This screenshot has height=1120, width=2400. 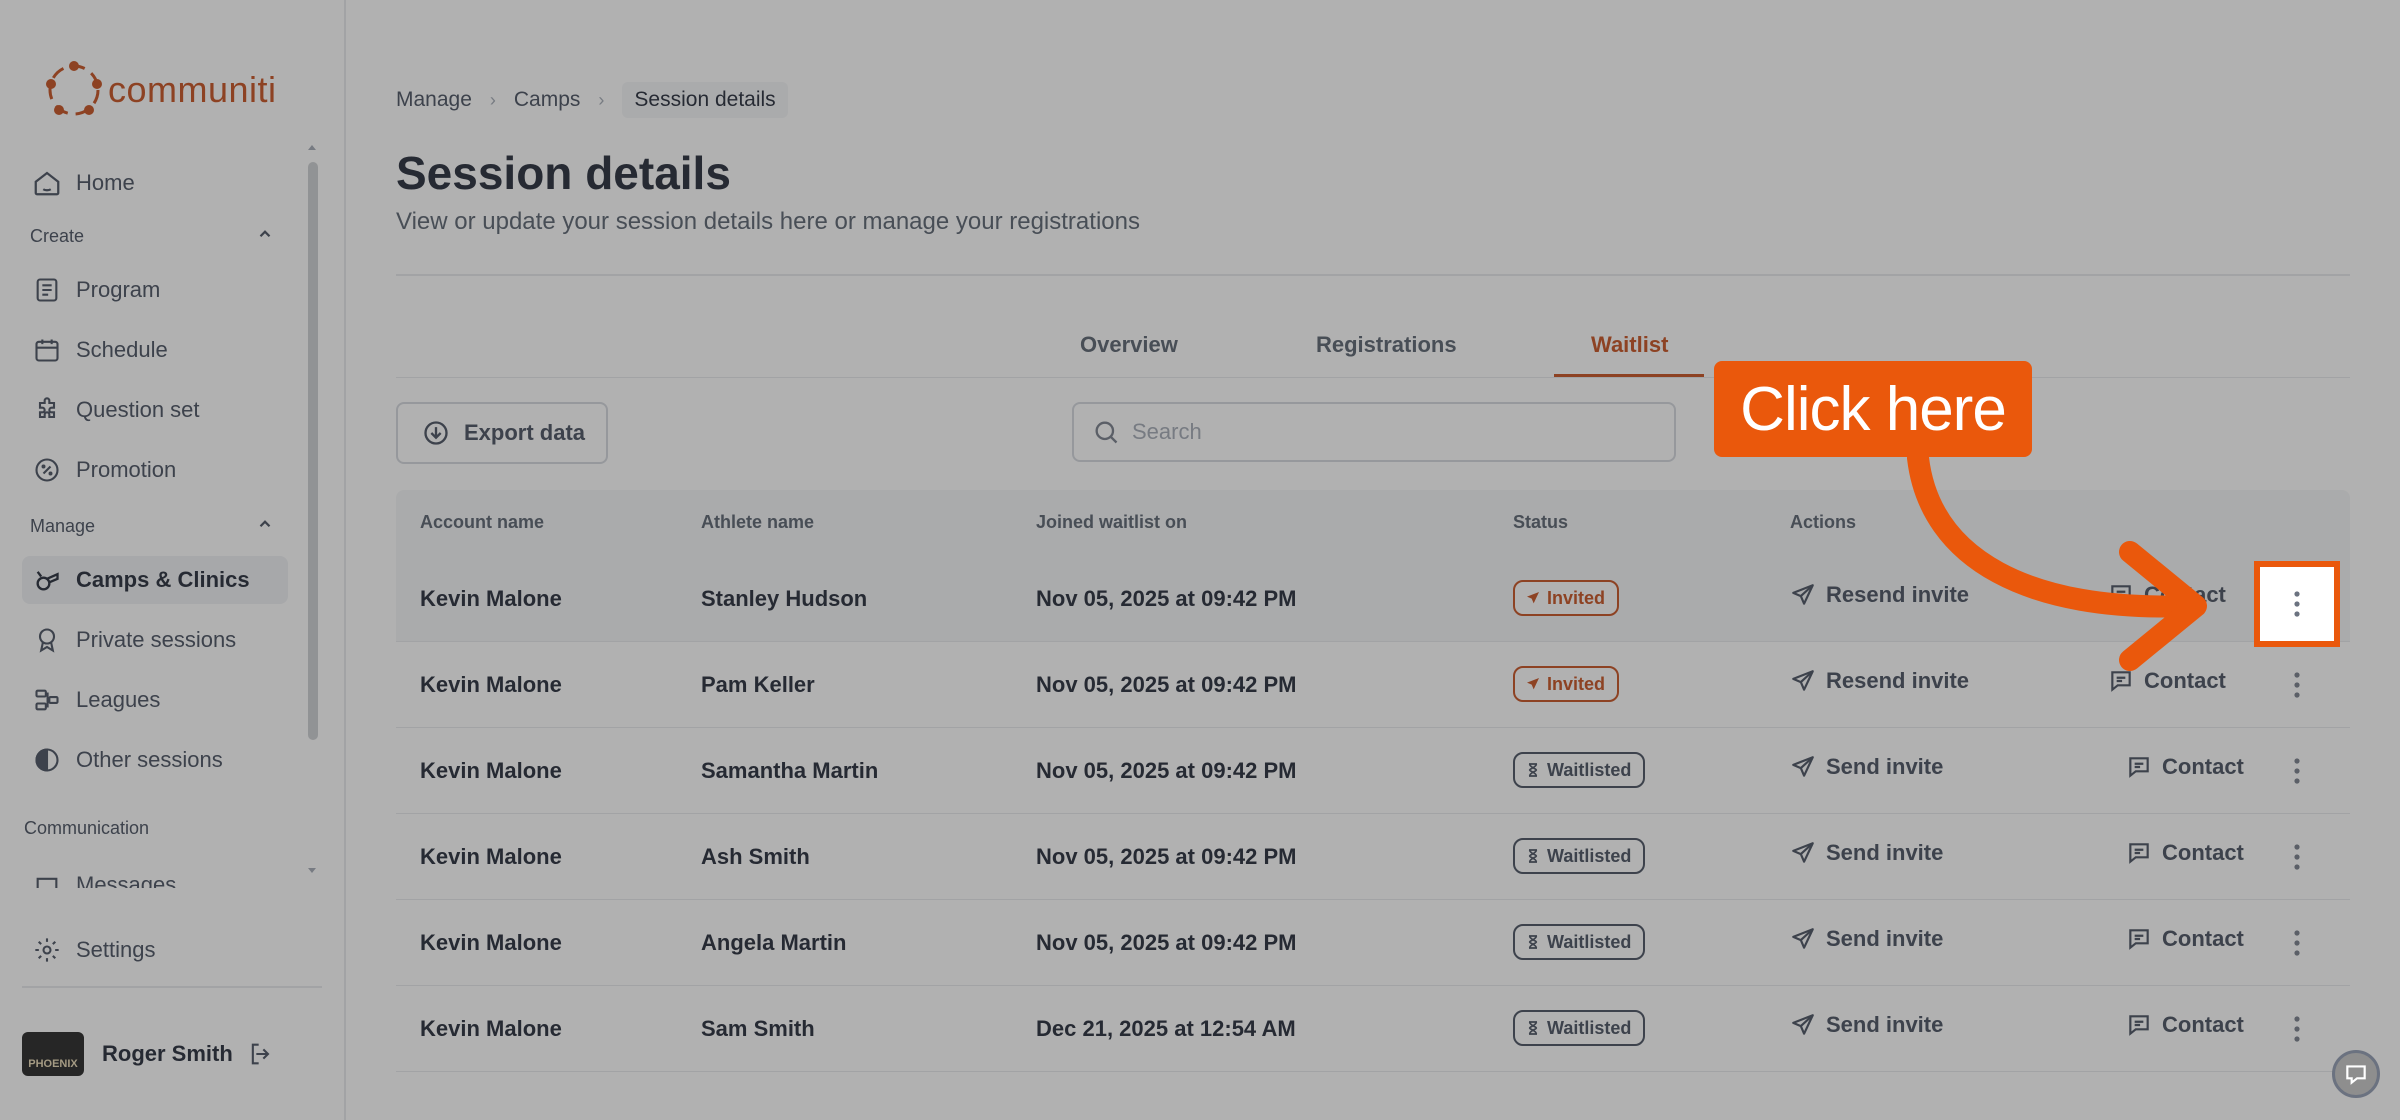 I want to click on breadcrumb-item-manage: Manage, so click(x=434, y=100).